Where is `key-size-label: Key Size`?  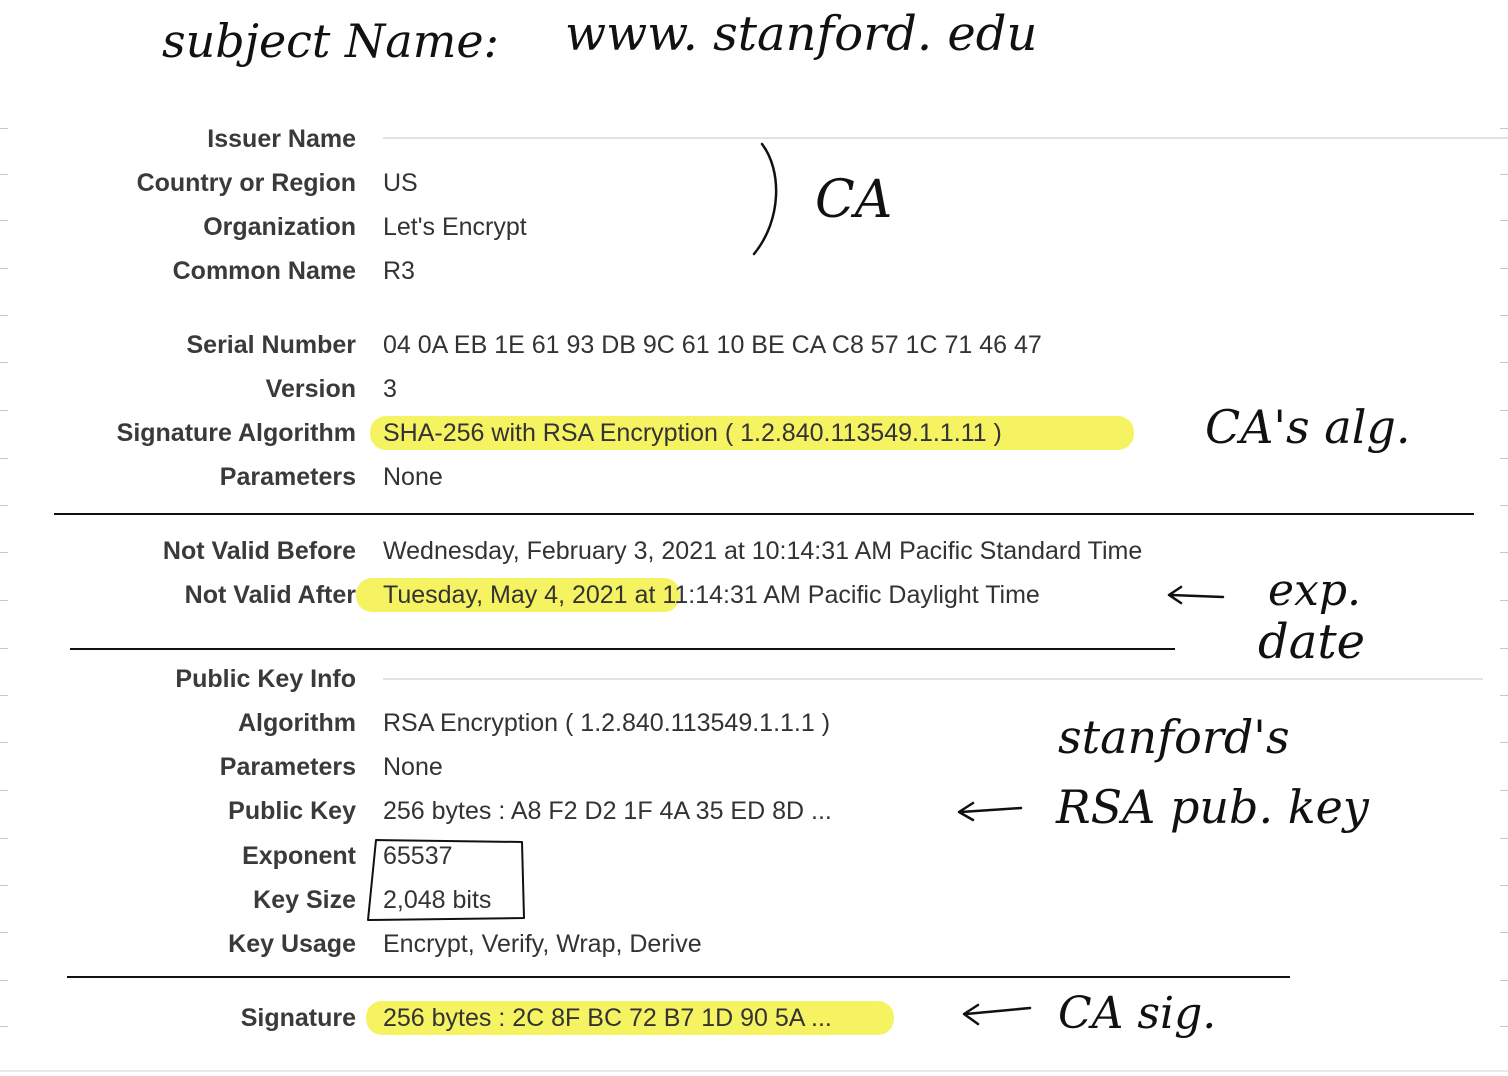 key-size-label: Key Size is located at coordinates (304, 900).